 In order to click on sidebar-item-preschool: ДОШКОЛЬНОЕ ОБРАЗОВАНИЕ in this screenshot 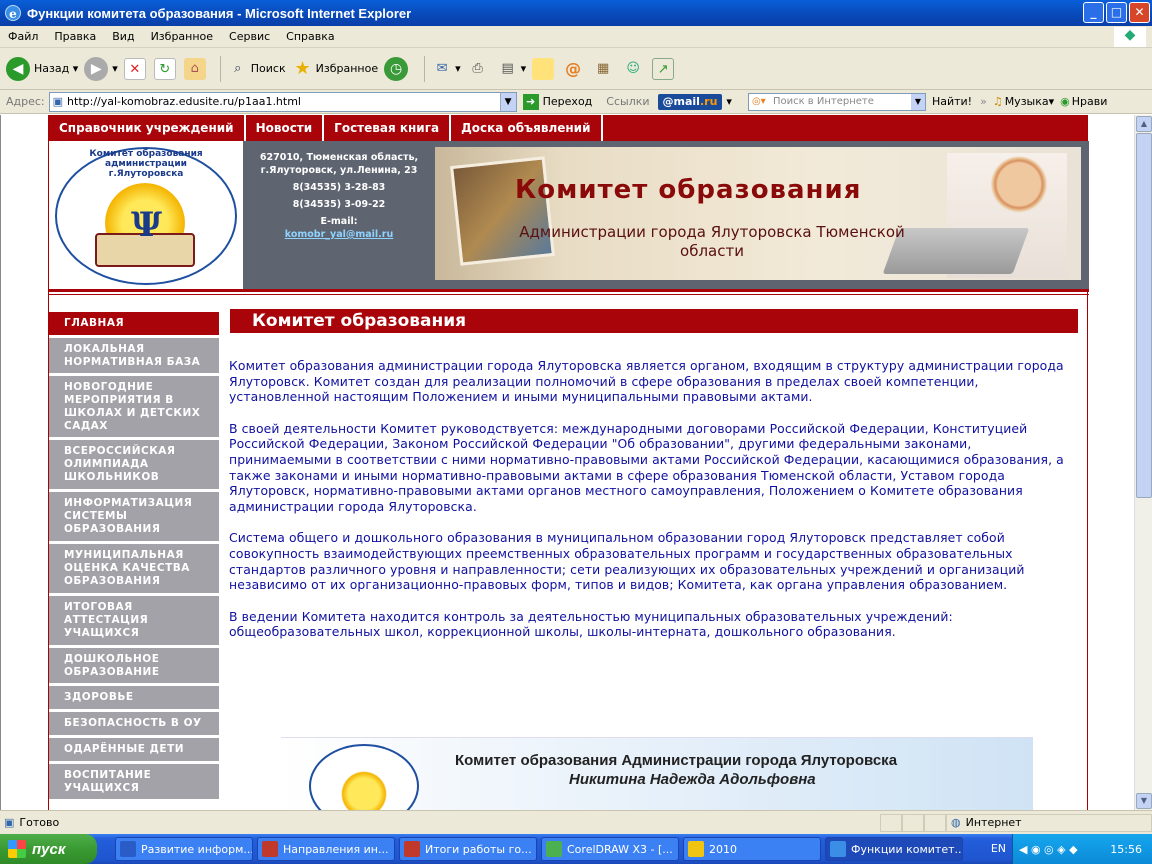, I will do `click(134, 666)`.